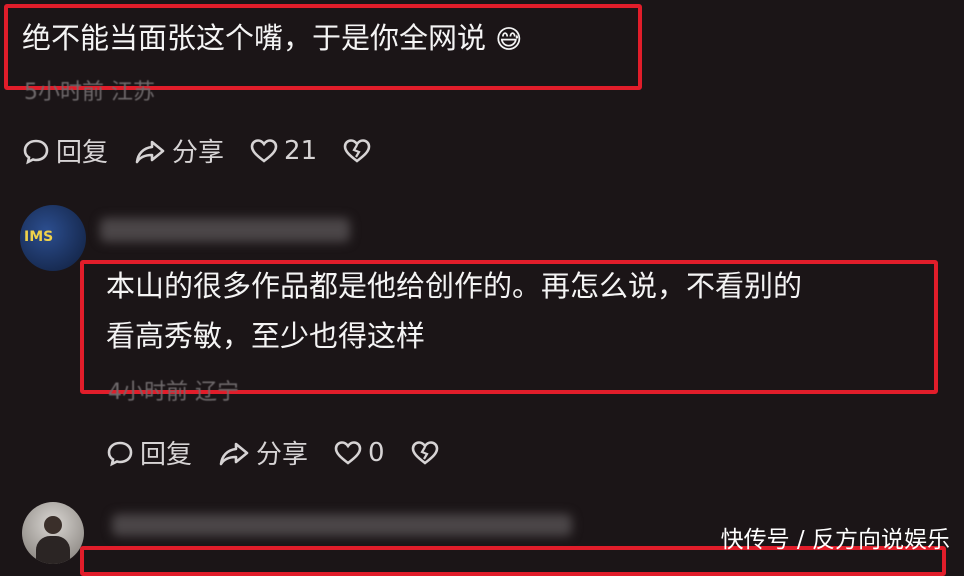 The image size is (964, 576). I want to click on like-button: 21, so click(283, 151).